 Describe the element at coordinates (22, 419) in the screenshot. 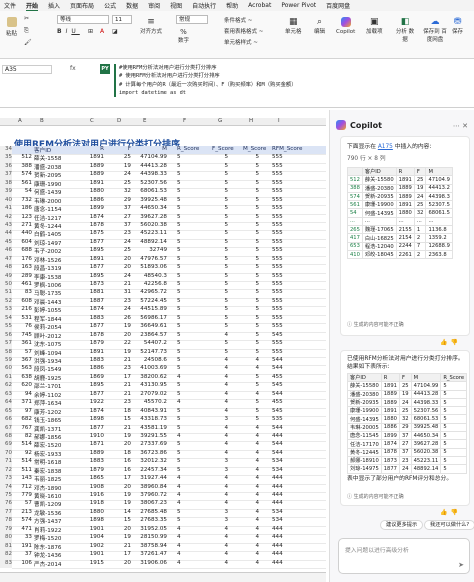

I see `cell: 682` at that location.